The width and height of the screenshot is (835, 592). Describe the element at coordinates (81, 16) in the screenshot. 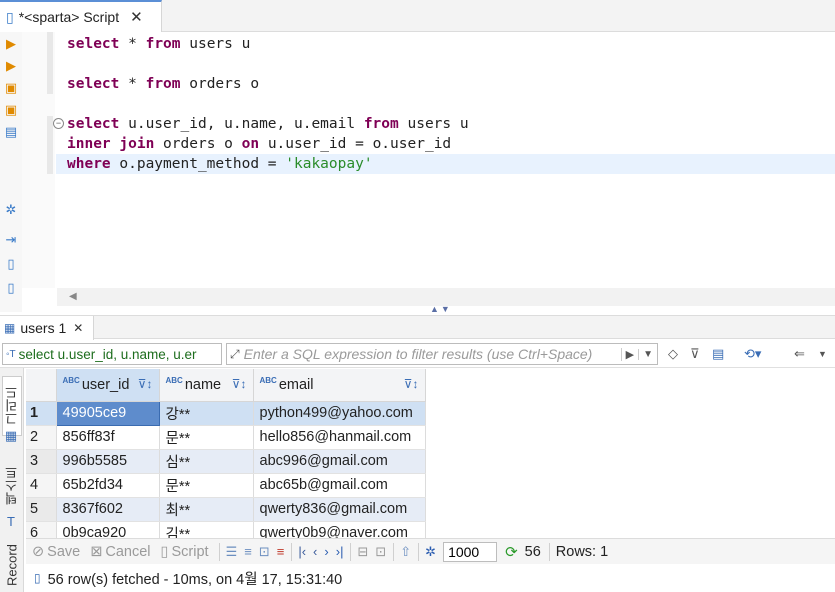

I see `editor-tab-script: ▯ *<sparta> Script ✕` at that location.